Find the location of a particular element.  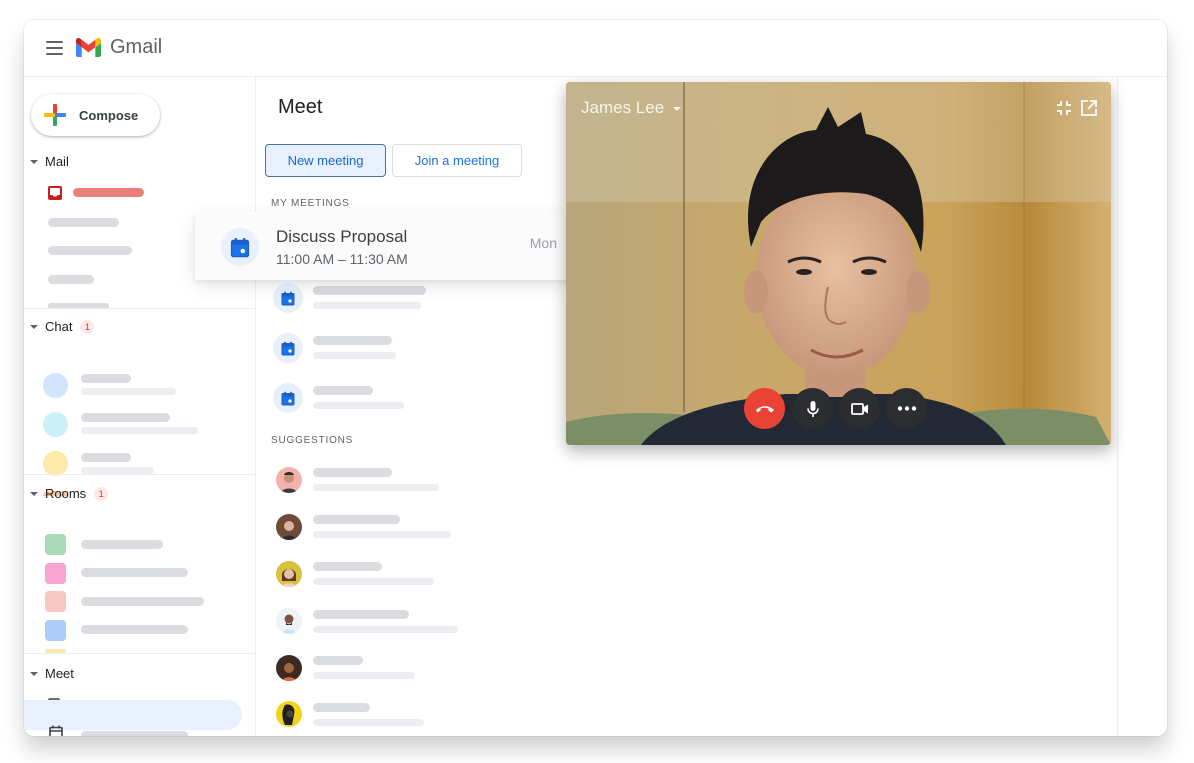

minimize-icon is located at coordinates (1064, 108).